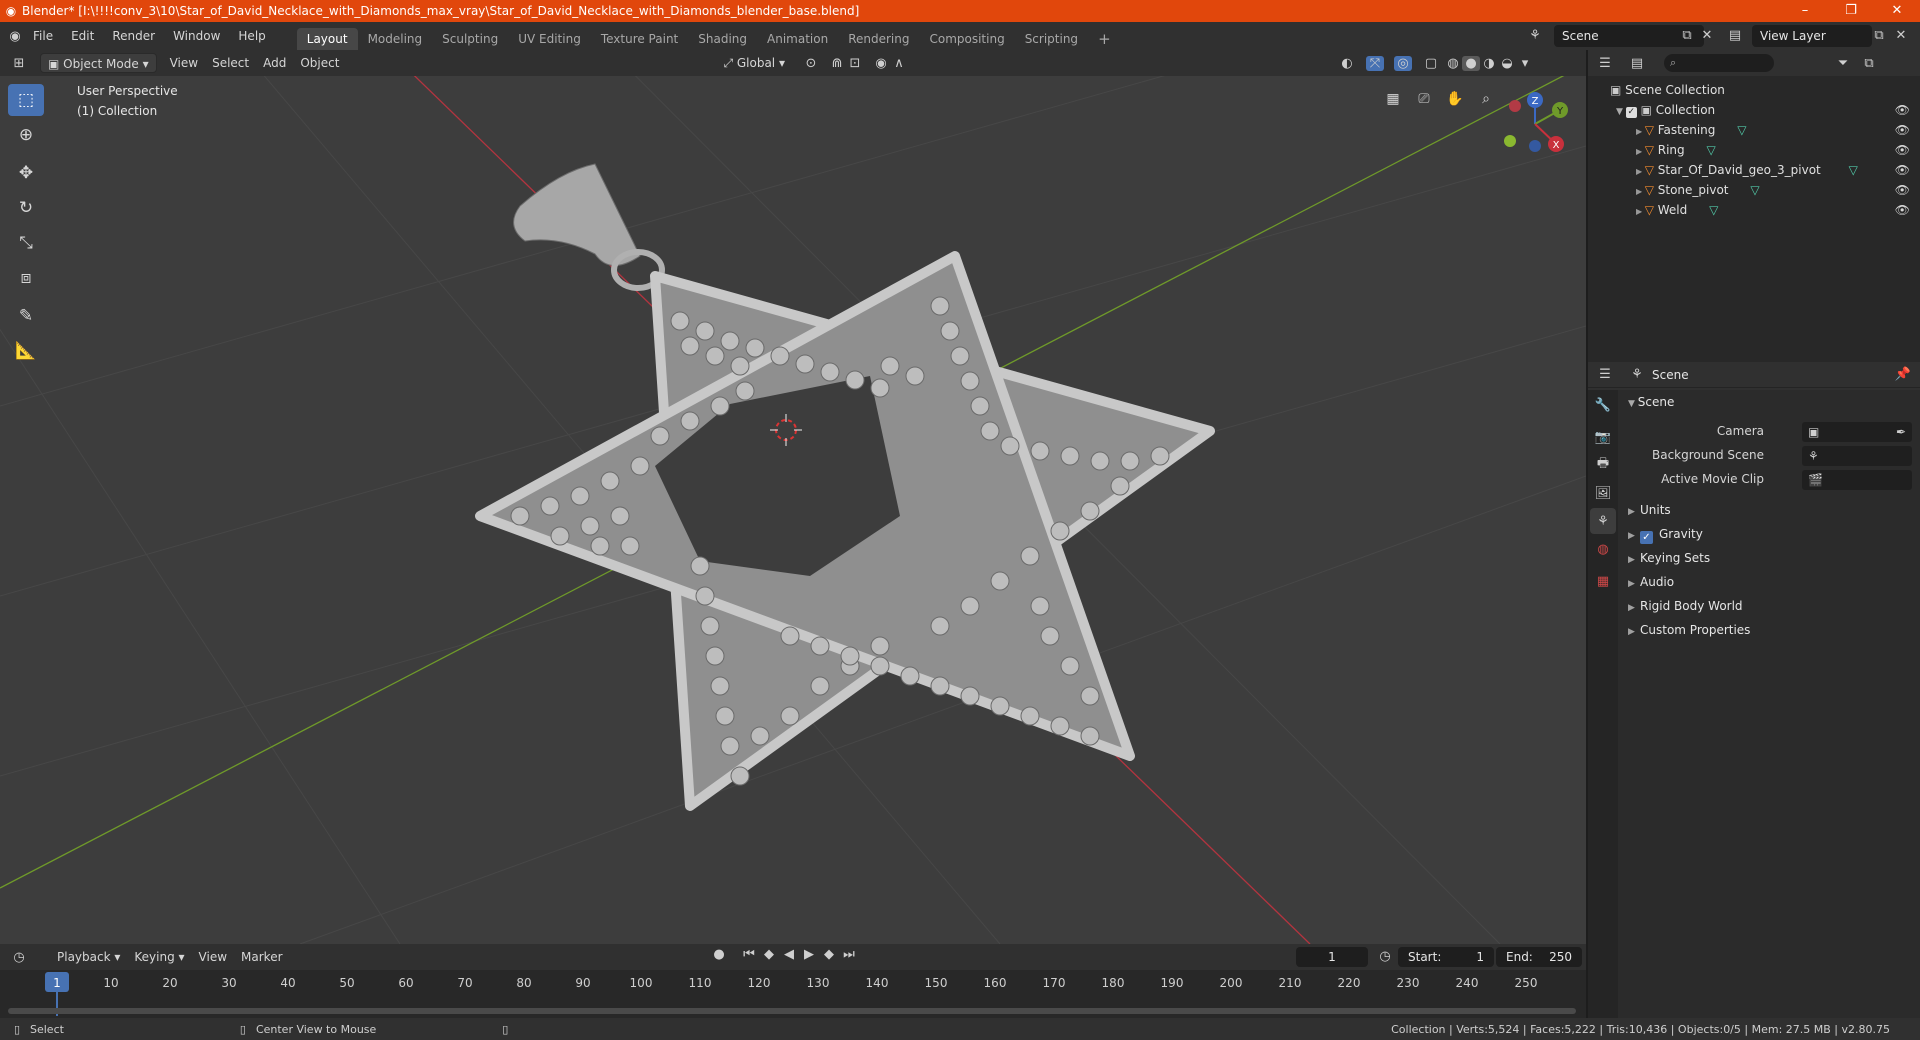  What do you see at coordinates (1754, 130) in the screenshot?
I see `outliner-item-fastening: ▶ ▽ Fastening ▽ 👁` at bounding box center [1754, 130].